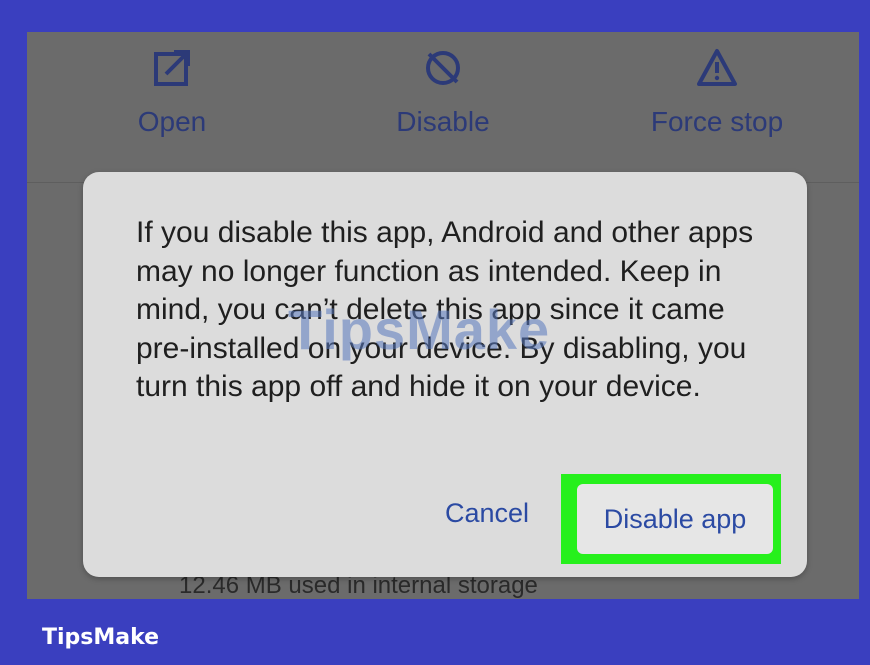  Describe the element at coordinates (172, 68) in the screenshot. I see `open-external-icon` at that location.